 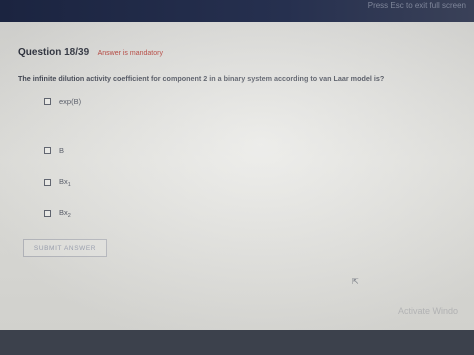 What do you see at coordinates (65, 248) in the screenshot?
I see `submit-answer-button: SUBMIT ANSWER` at bounding box center [65, 248].